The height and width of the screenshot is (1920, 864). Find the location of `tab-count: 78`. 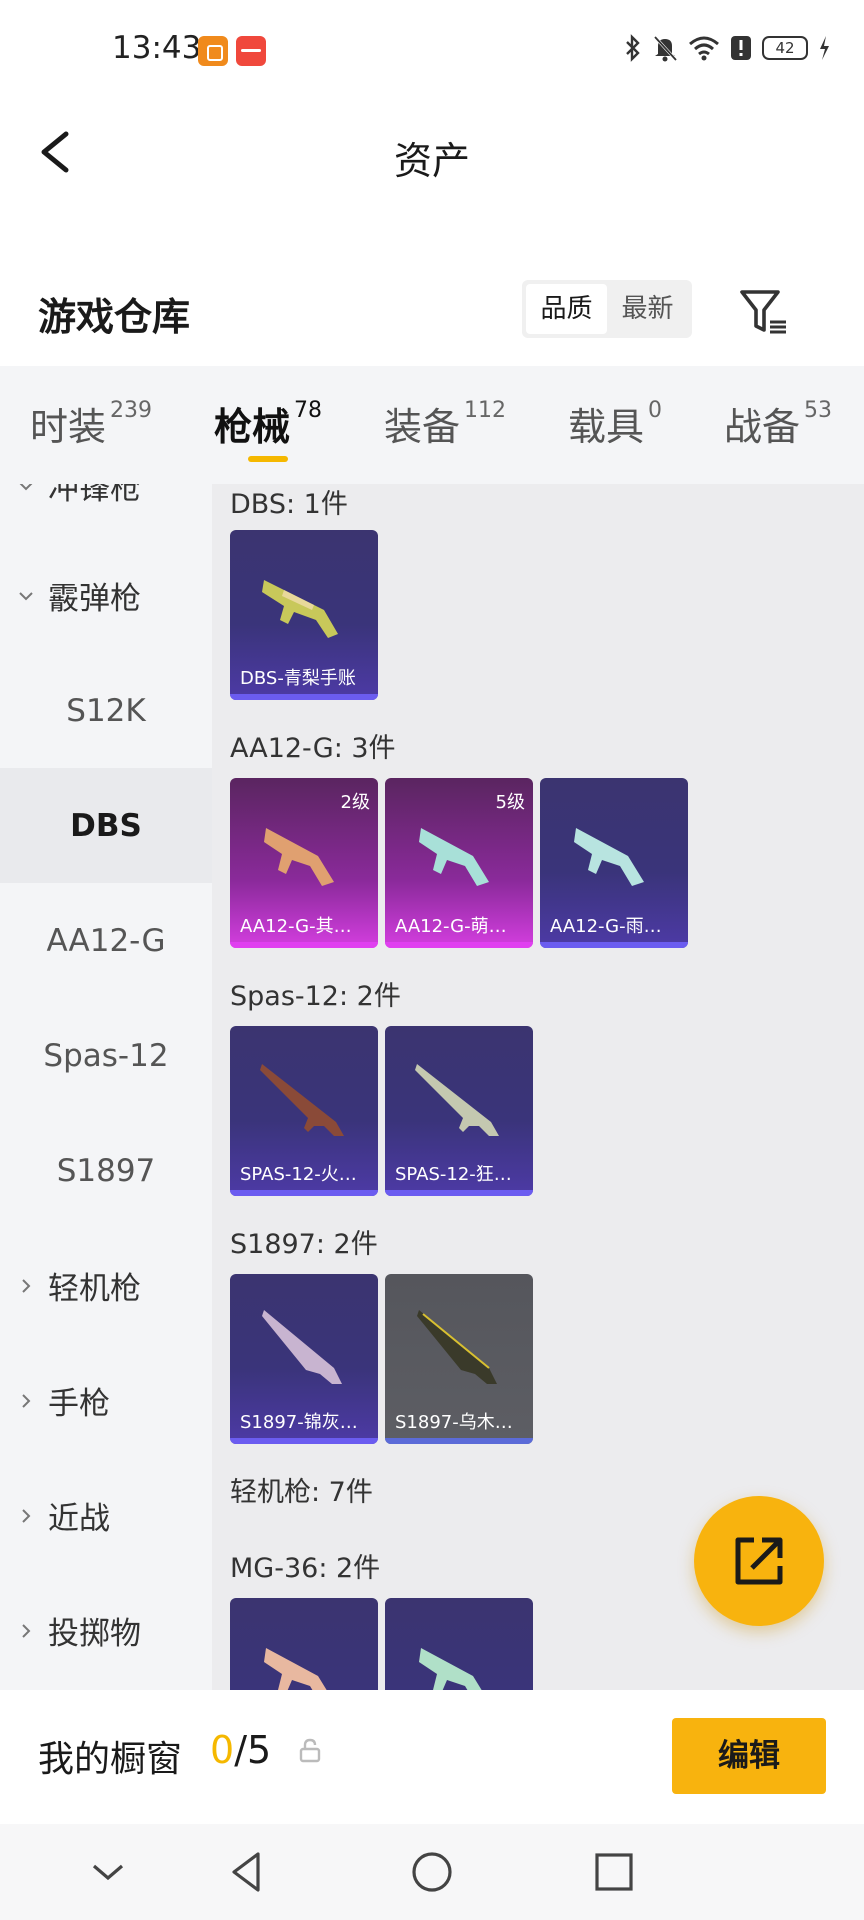

tab-count: 78 is located at coordinates (308, 410).